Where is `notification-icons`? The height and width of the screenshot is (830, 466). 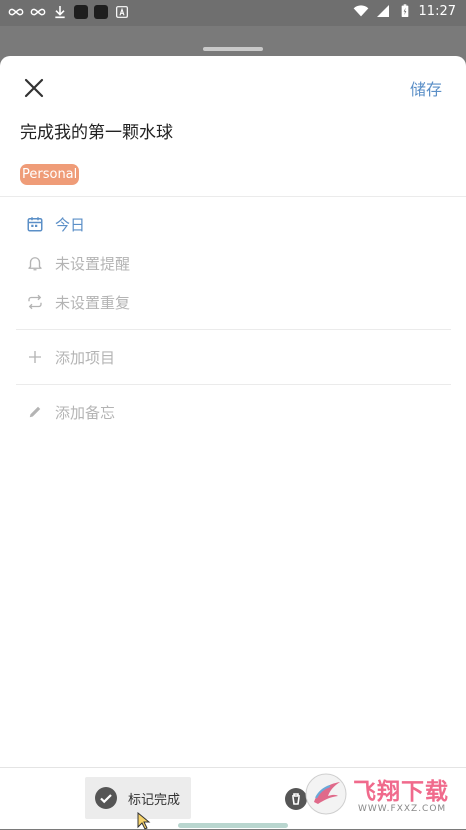 notification-icons is located at coordinates (69, 12).